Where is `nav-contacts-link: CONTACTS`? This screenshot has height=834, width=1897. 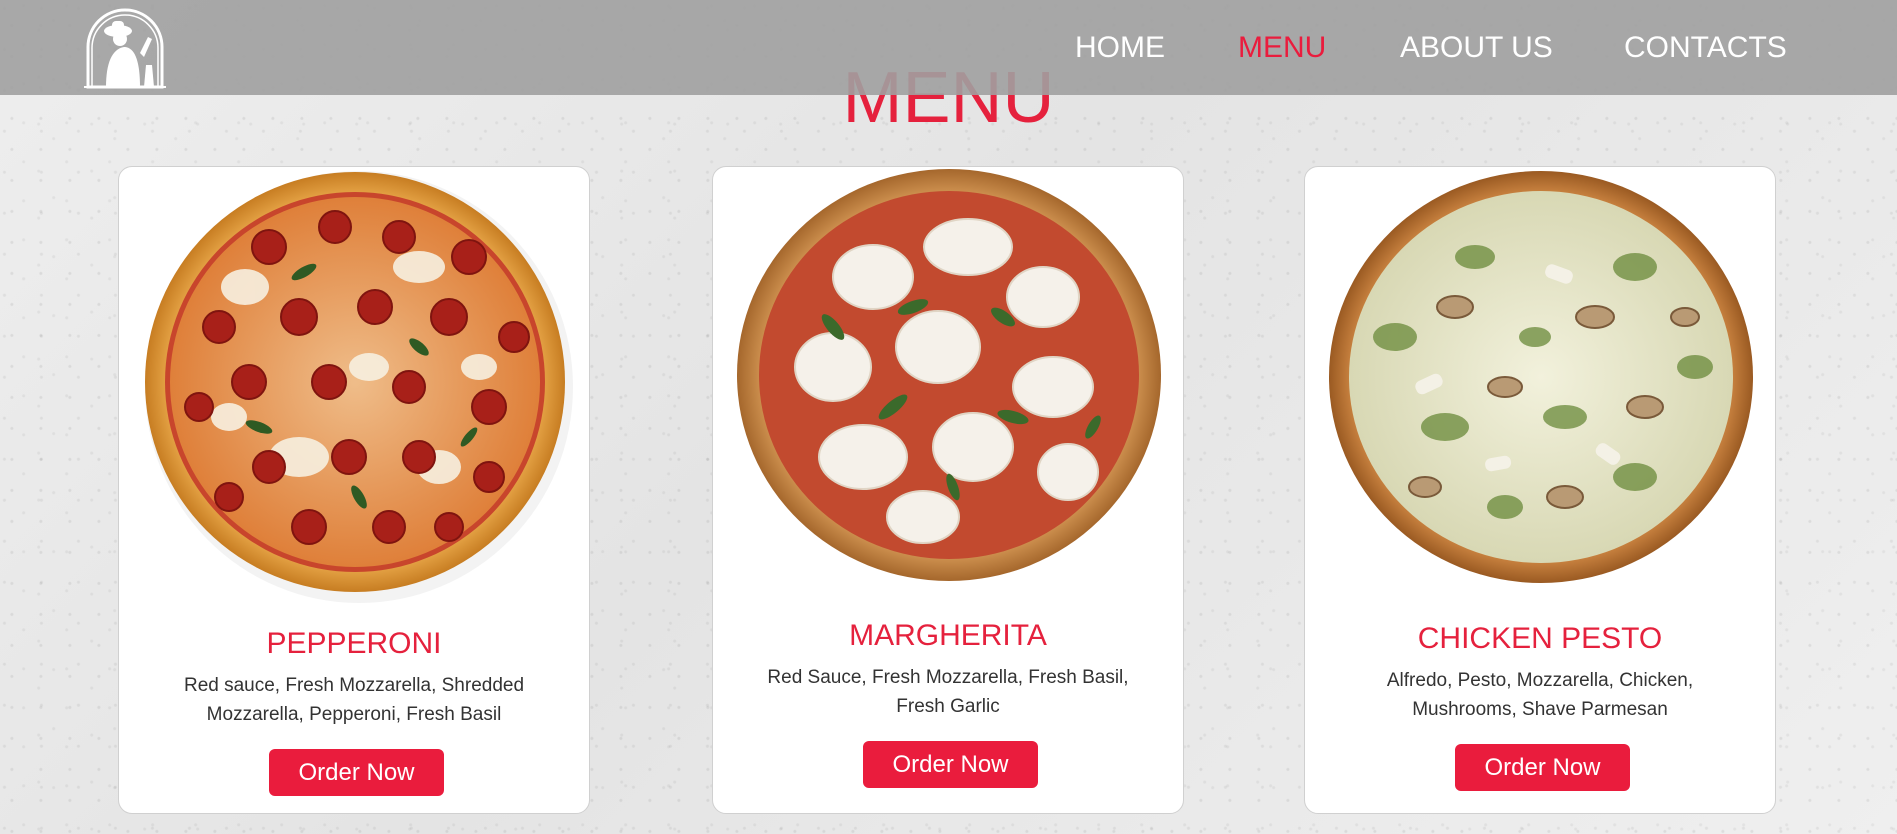
nav-contacts-link: CONTACTS is located at coordinates (1705, 48).